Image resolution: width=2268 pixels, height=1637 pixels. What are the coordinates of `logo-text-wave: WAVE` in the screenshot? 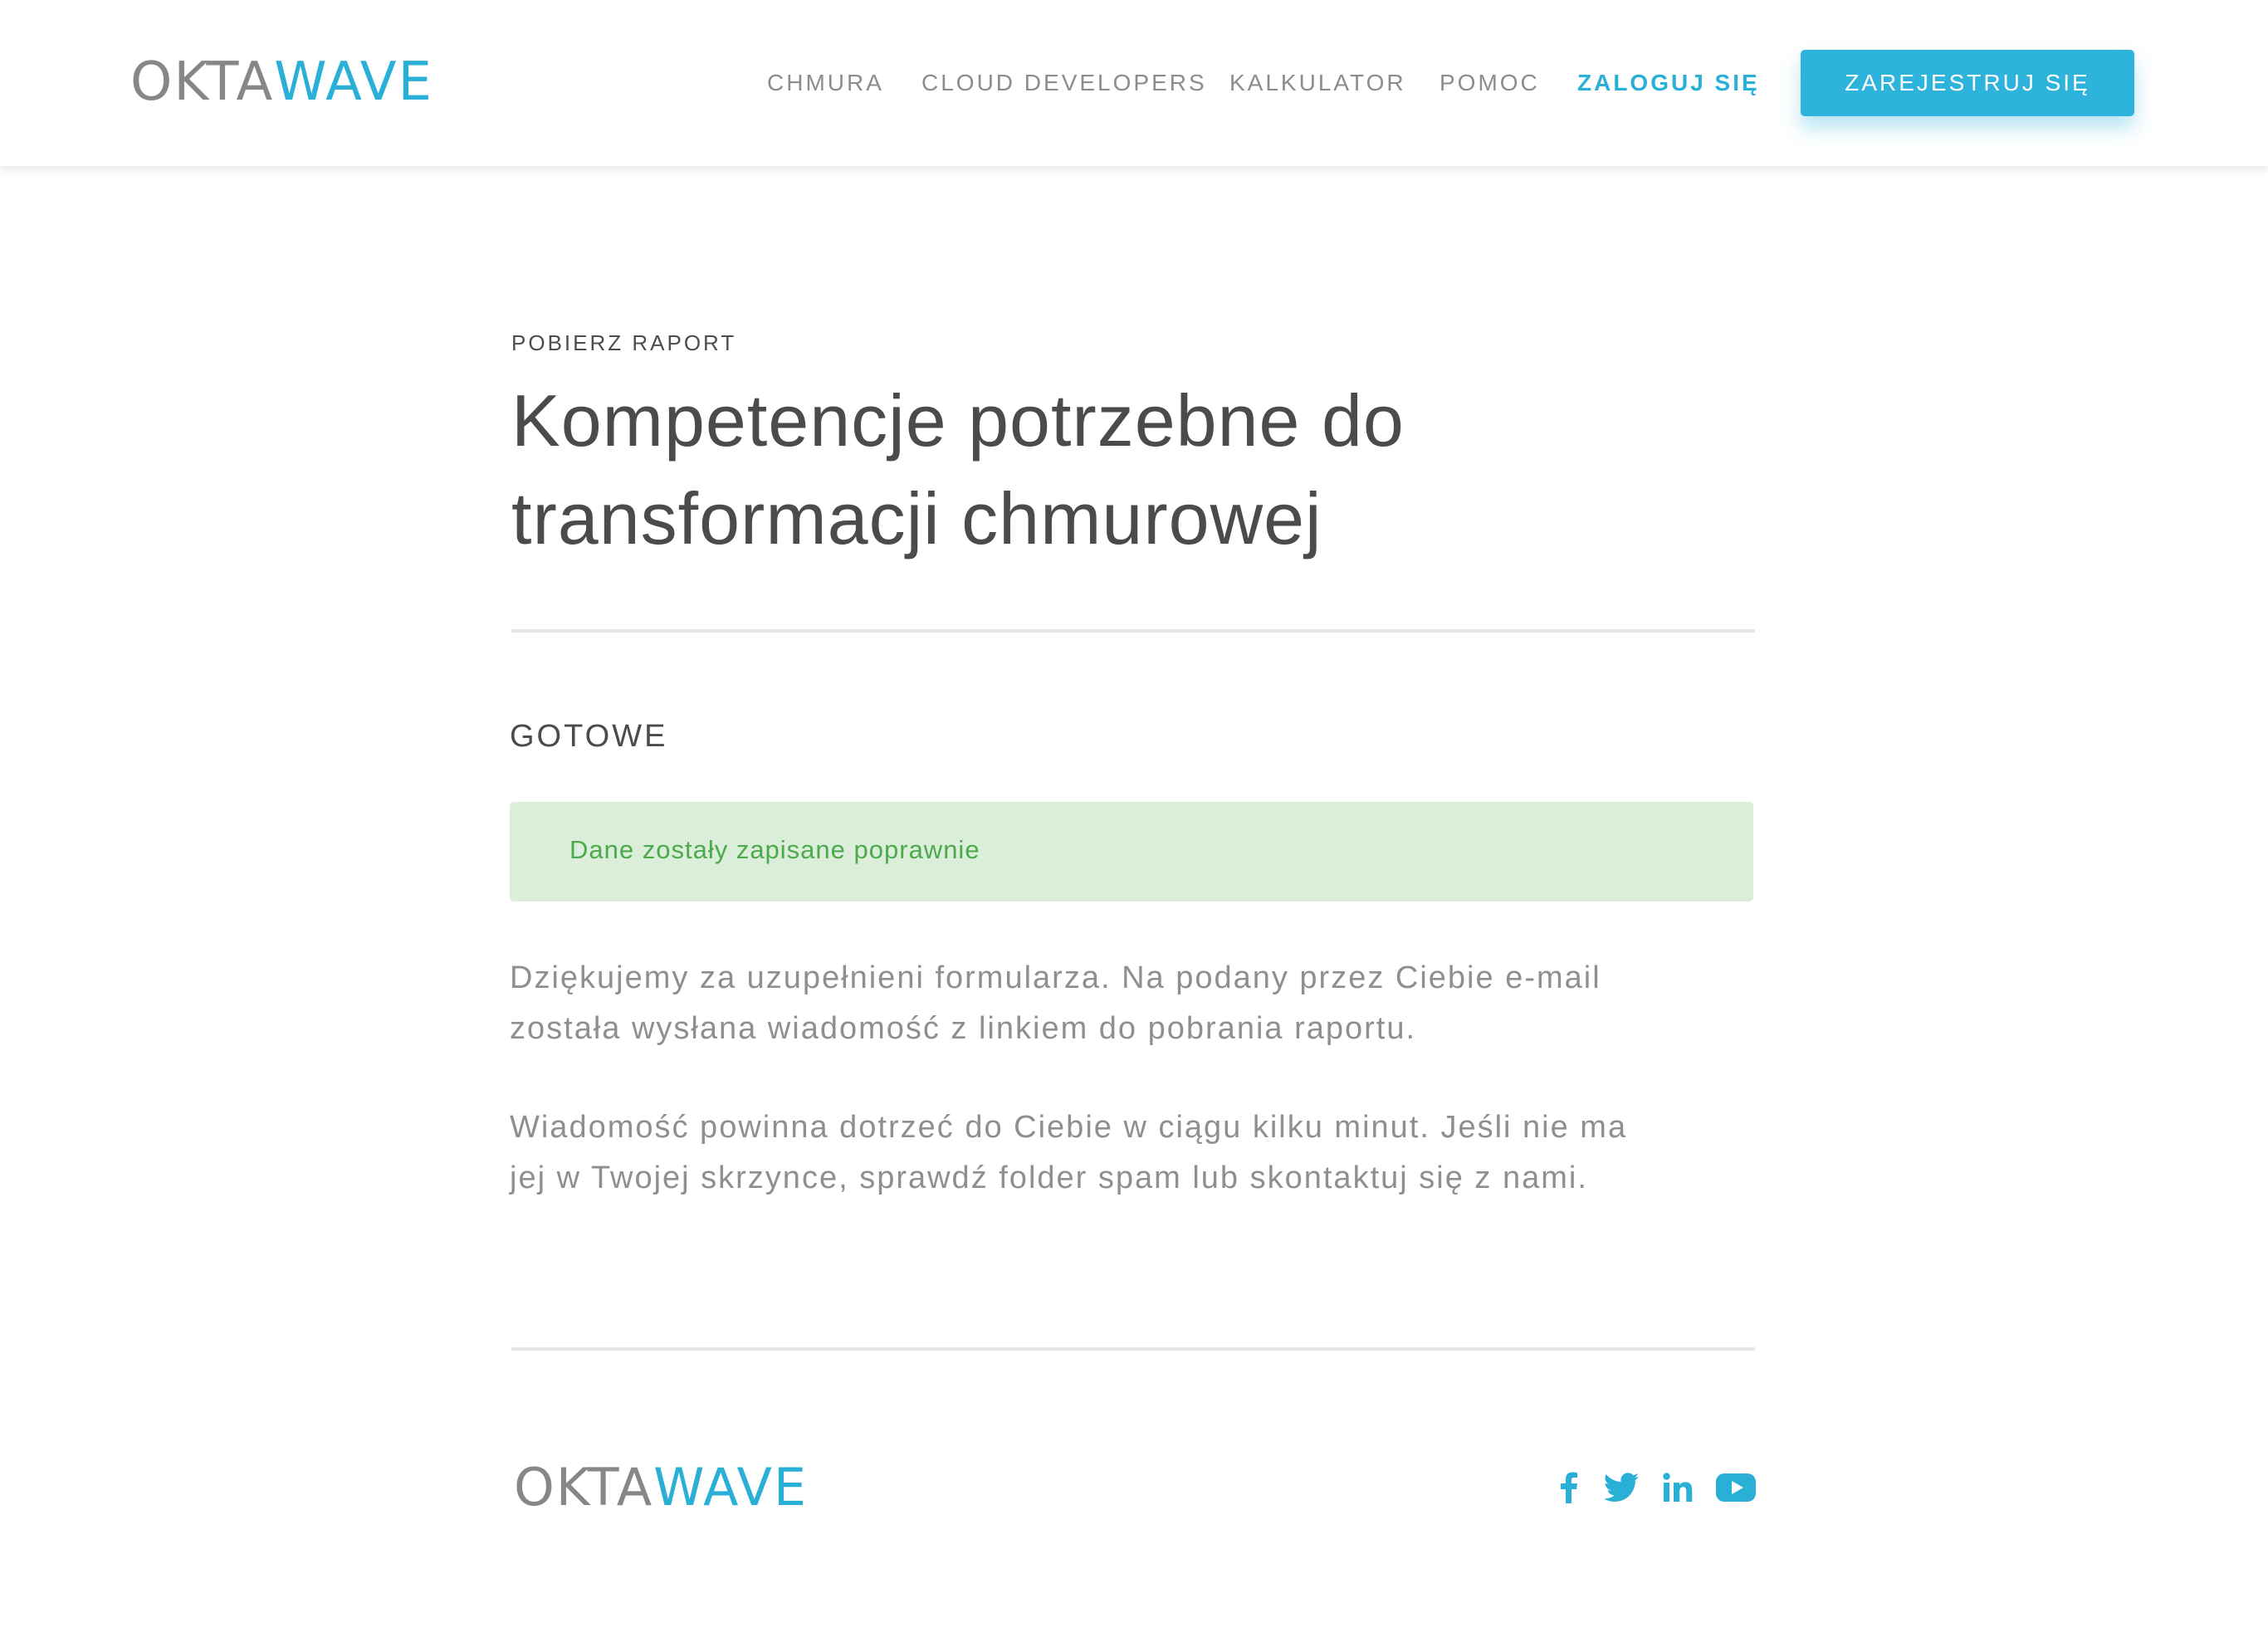 It's located at (353, 82).